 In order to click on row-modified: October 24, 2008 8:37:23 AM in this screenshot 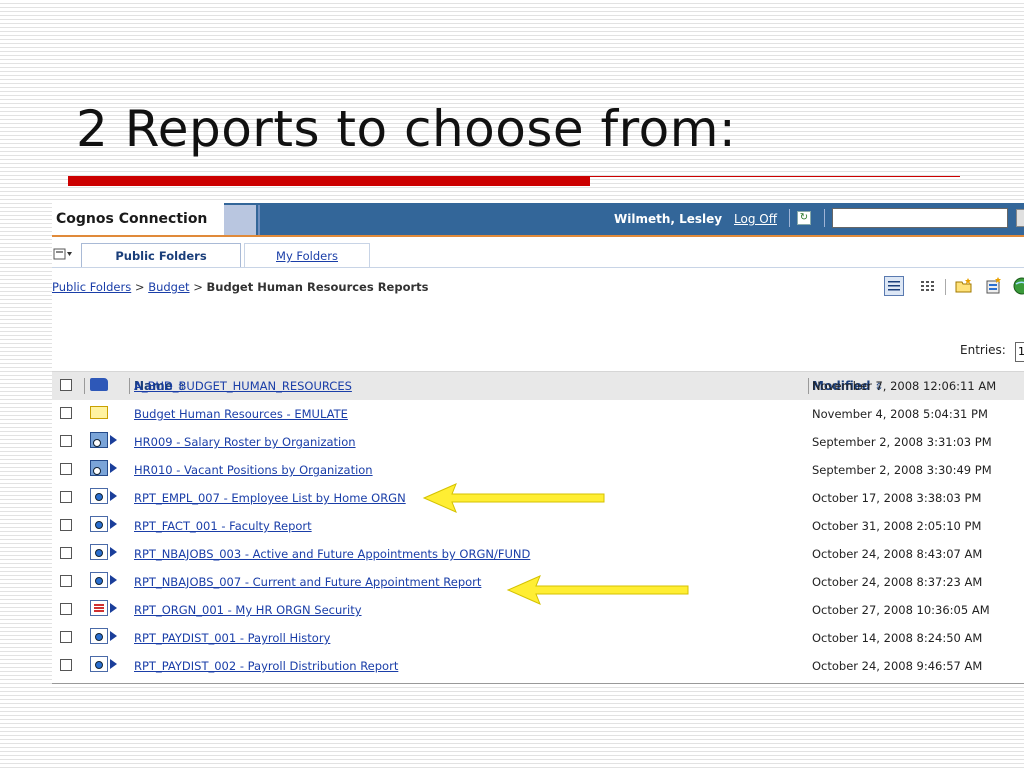, I will do `click(897, 582)`.